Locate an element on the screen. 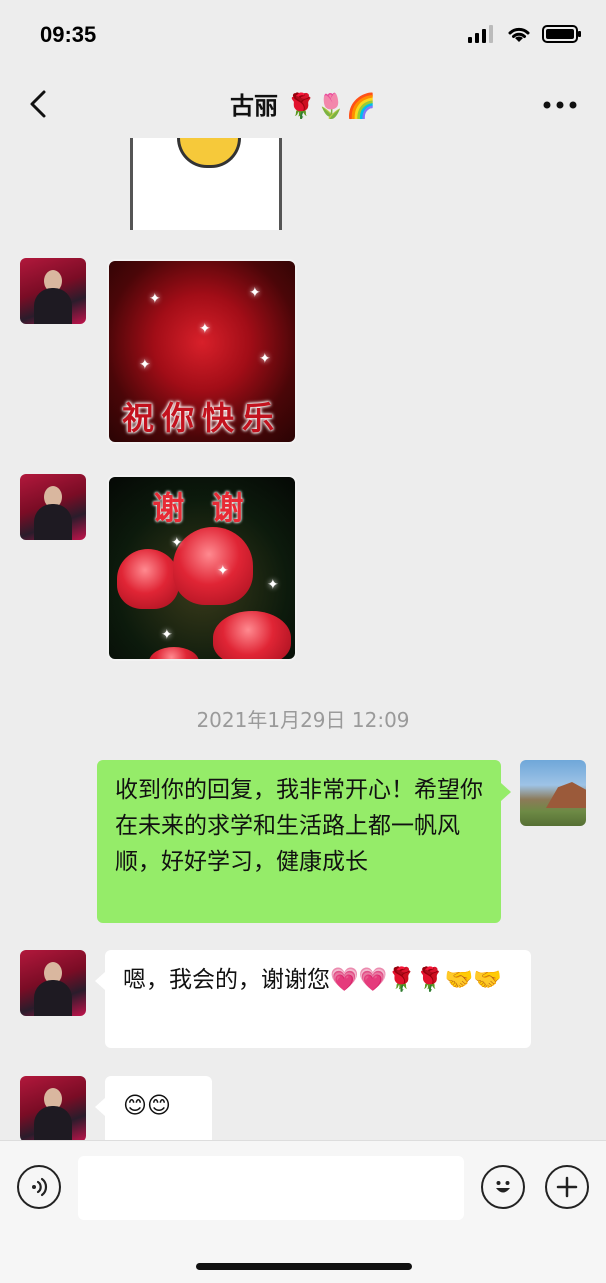  home-indicator is located at coordinates (304, 1266).